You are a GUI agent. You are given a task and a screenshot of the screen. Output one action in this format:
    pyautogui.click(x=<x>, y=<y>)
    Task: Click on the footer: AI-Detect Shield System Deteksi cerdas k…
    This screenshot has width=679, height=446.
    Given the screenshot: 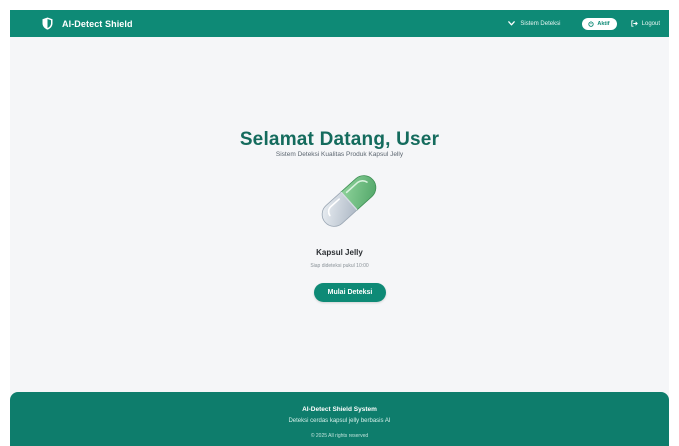 What is the action you would take?
    pyautogui.click(x=339, y=419)
    